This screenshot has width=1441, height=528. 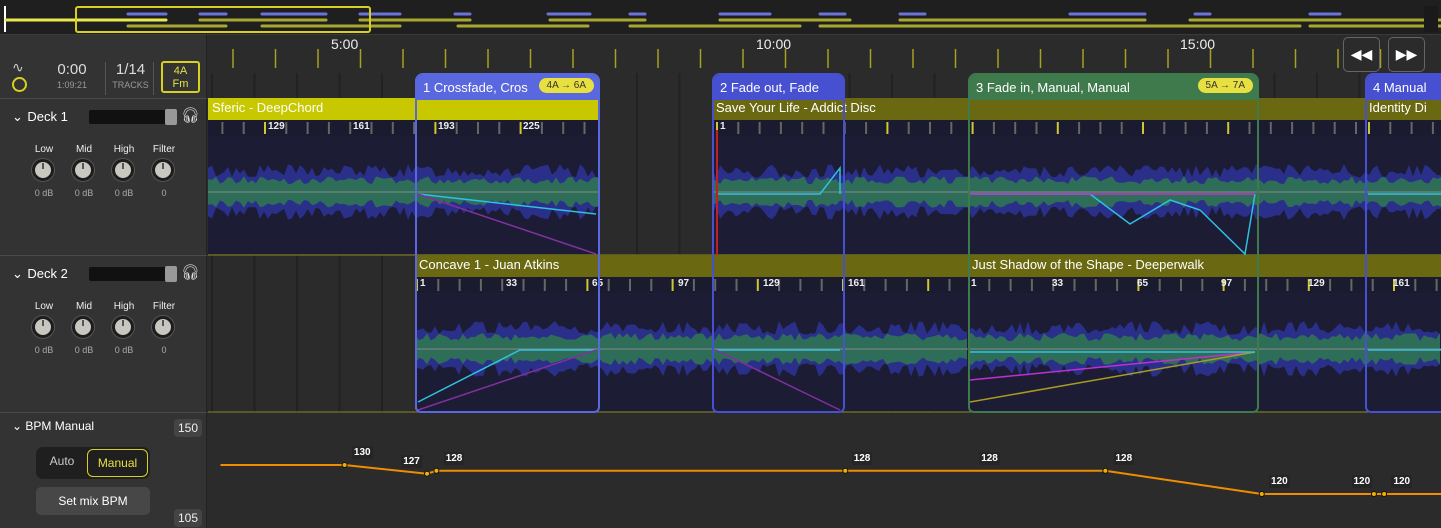 I want to click on ruler-ticks, so click(x=828, y=58).